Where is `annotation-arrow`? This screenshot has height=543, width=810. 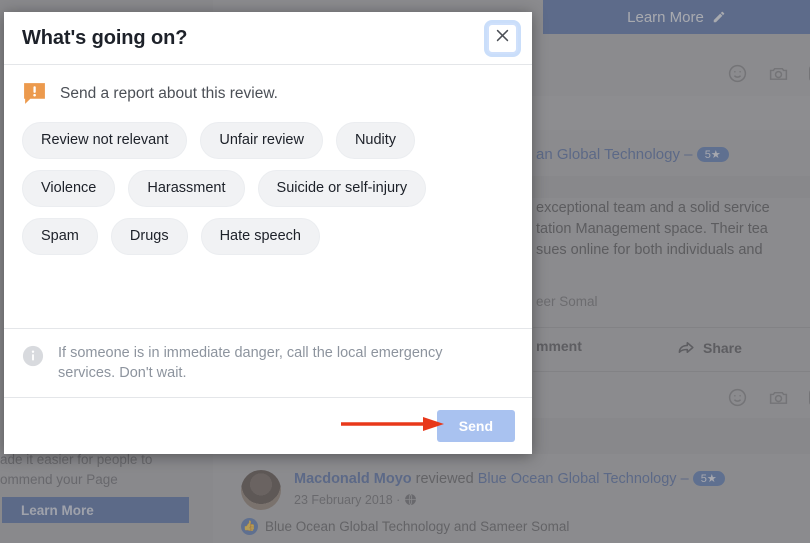 annotation-arrow is located at coordinates (393, 424).